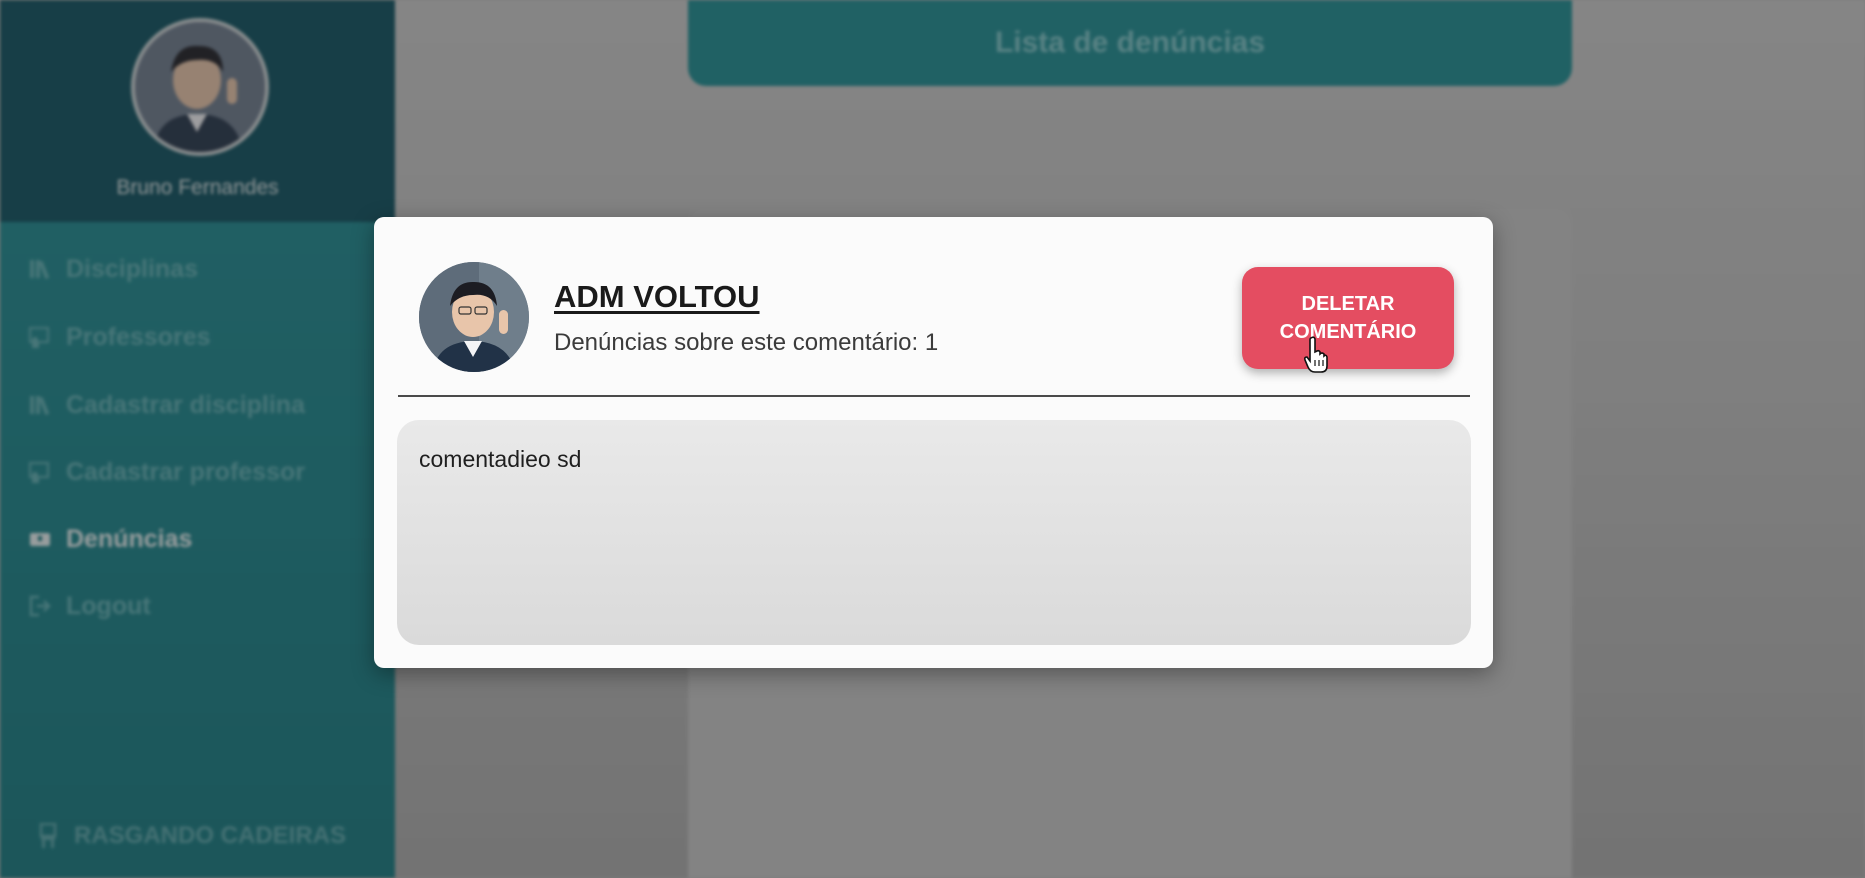 The image size is (1865, 878). Describe the element at coordinates (746, 342) in the screenshot. I see `report-count: Denúncias sobre este comentário: 1` at that location.